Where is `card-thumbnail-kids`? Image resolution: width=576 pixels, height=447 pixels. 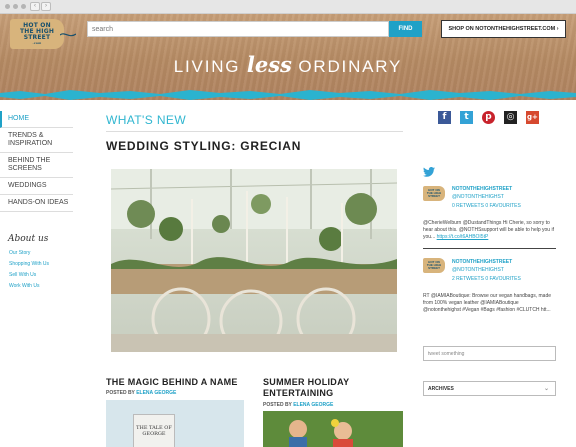 card-thumbnail-kids is located at coordinates (333, 429).